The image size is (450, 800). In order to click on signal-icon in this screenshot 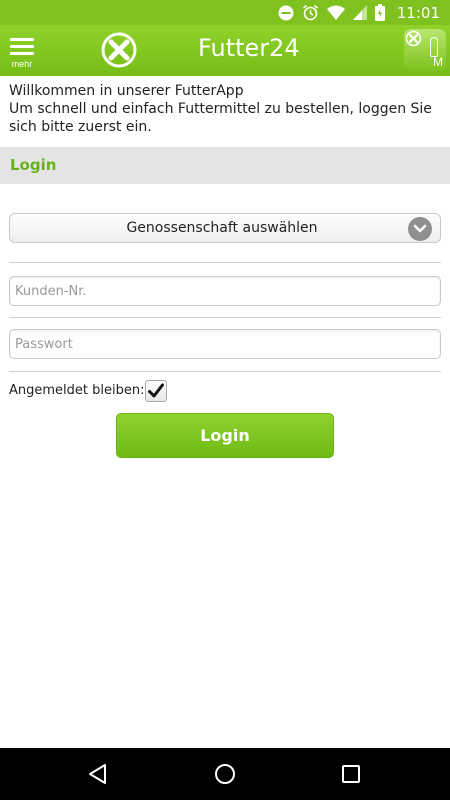, I will do `click(359, 12)`.